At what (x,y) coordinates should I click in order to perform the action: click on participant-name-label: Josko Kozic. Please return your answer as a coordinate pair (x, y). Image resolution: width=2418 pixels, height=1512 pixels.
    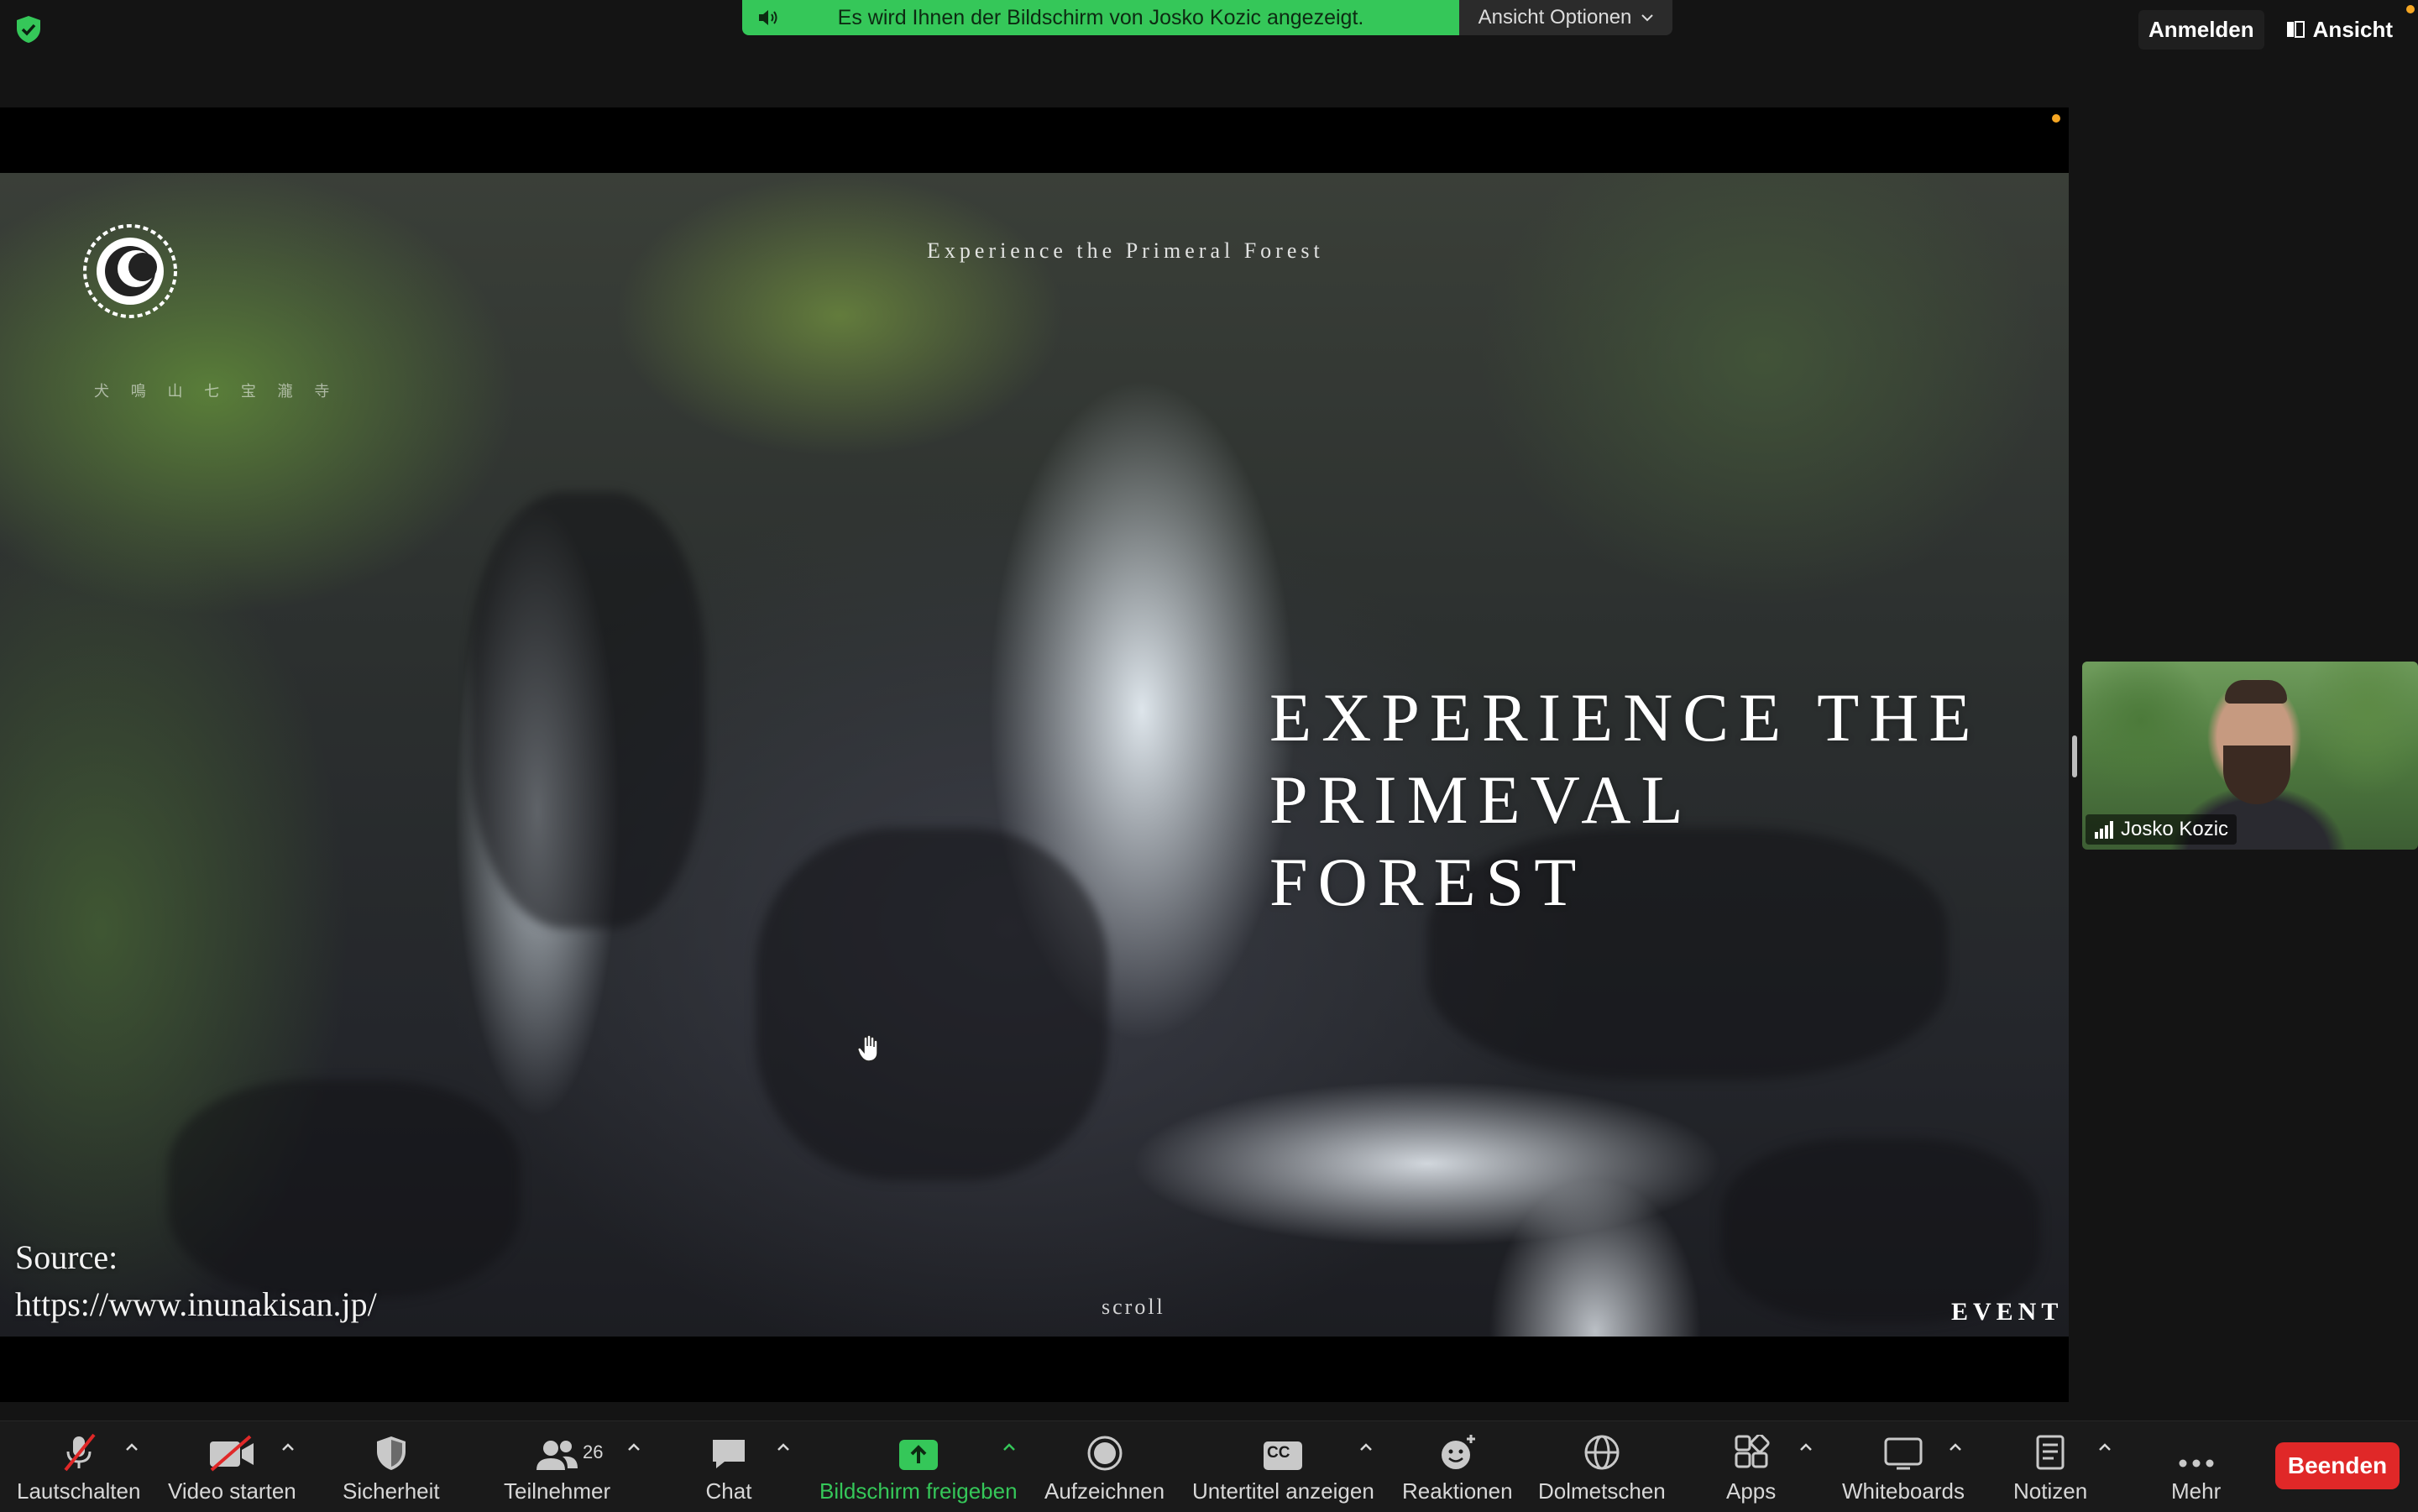
    Looking at the image, I should click on (2161, 829).